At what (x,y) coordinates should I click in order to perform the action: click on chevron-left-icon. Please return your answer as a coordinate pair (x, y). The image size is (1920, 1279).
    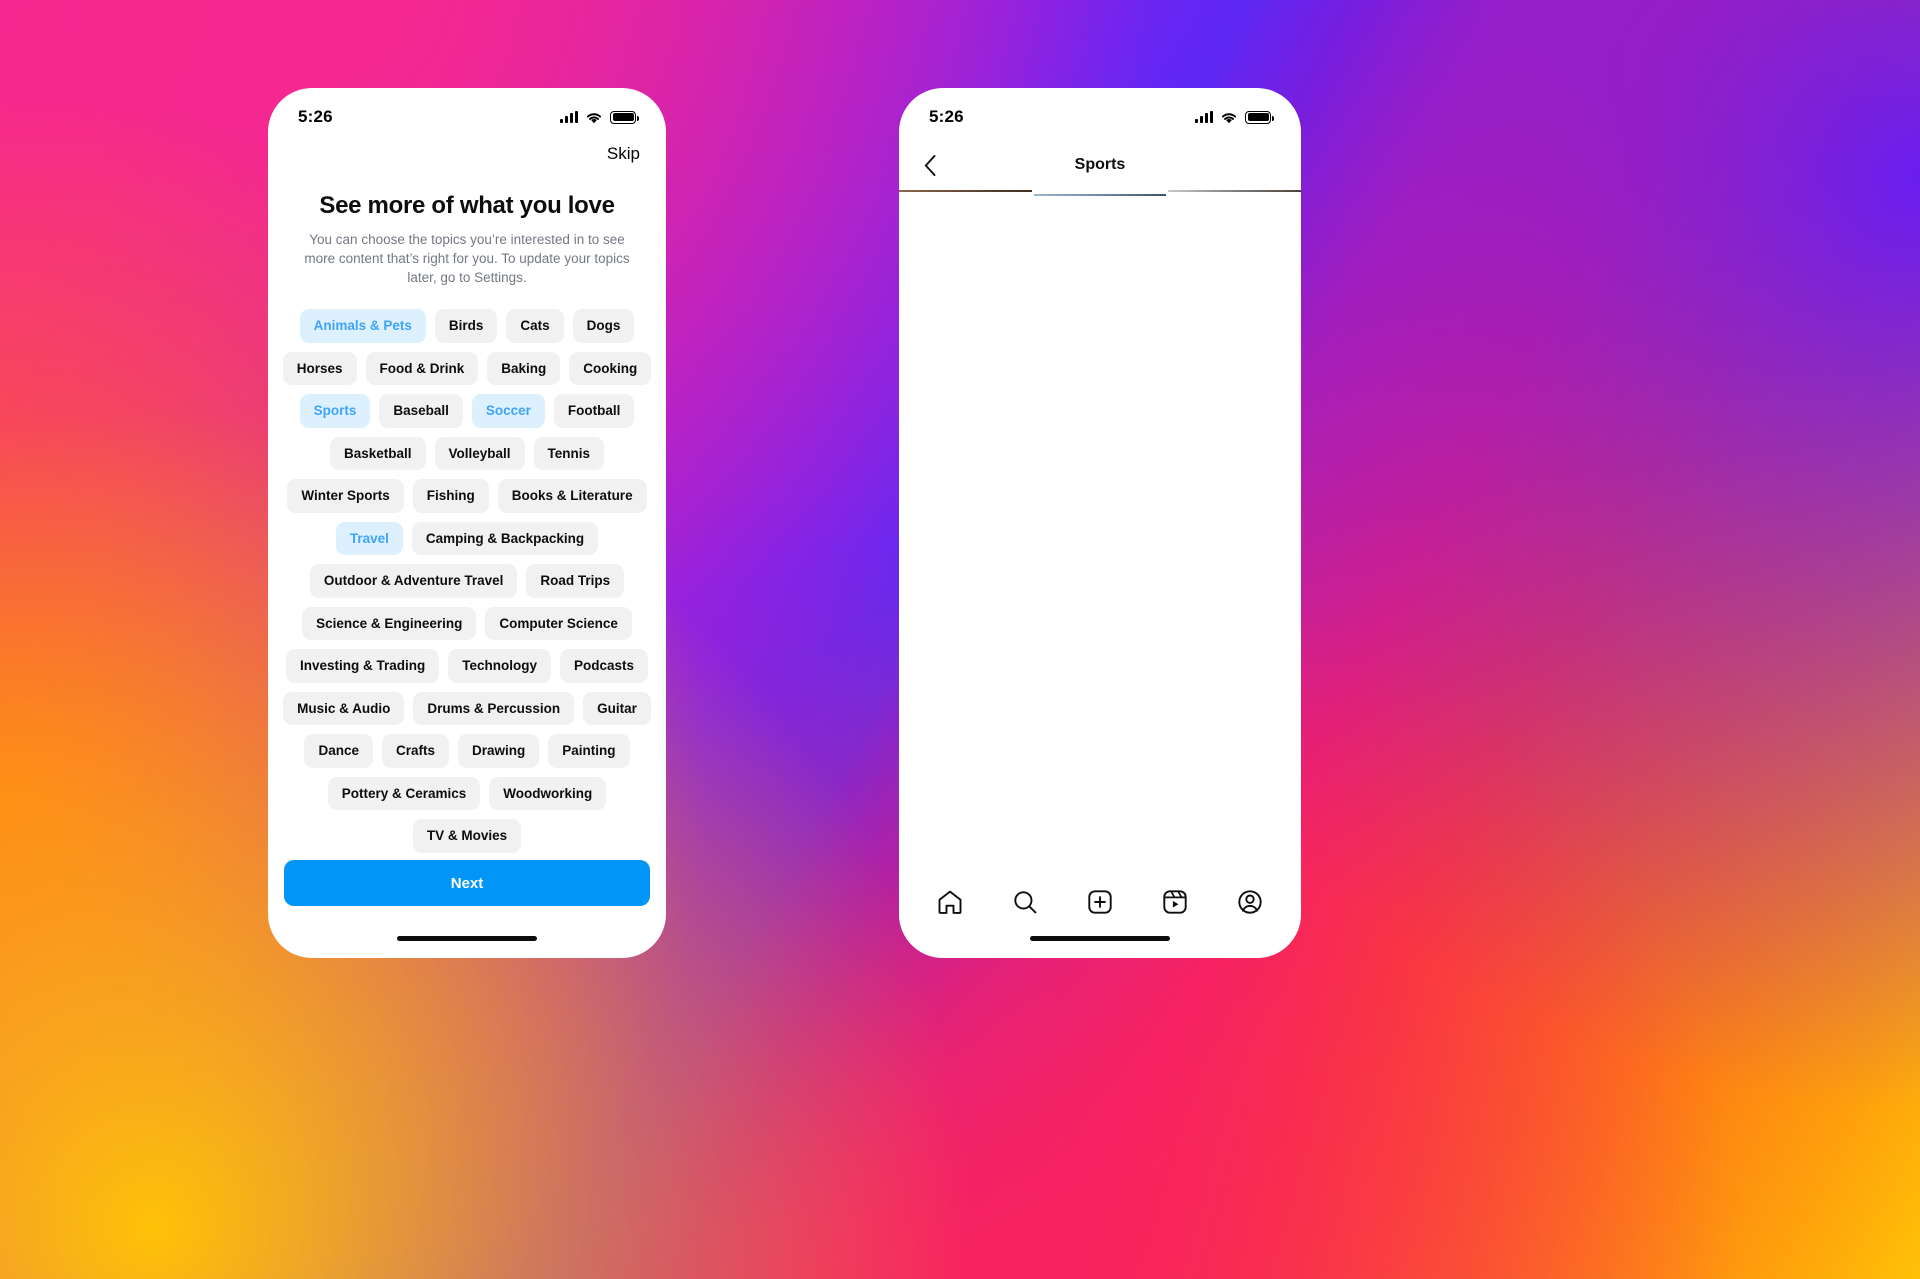
    Looking at the image, I should click on (930, 165).